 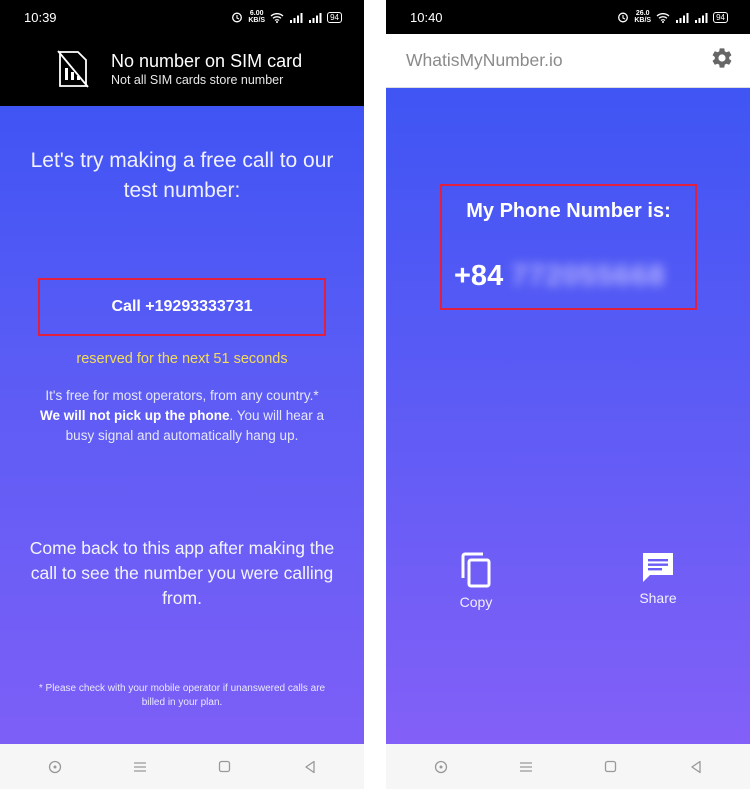 What do you see at coordinates (672, 17) in the screenshot?
I see `status-icons: 26.0 KB/S 94` at bounding box center [672, 17].